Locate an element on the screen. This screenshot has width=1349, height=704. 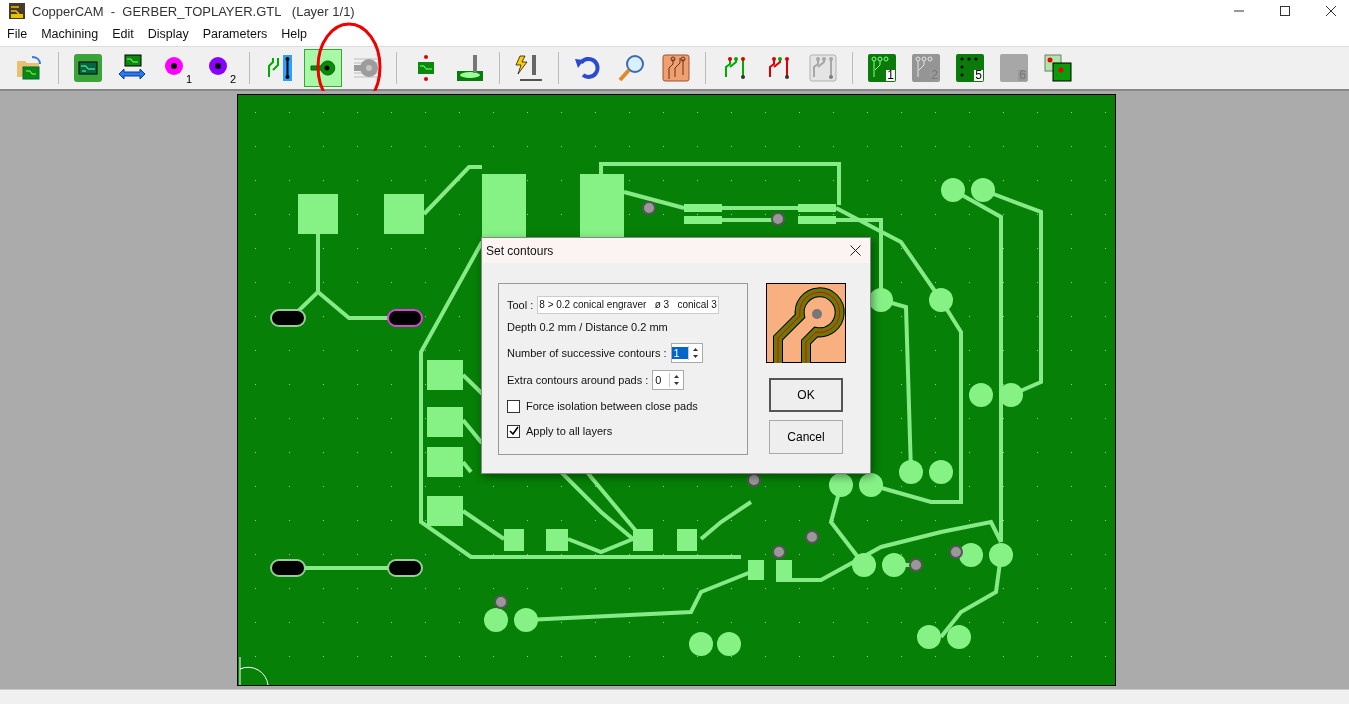
tool-label: Tool : is located at coordinates (520, 305).